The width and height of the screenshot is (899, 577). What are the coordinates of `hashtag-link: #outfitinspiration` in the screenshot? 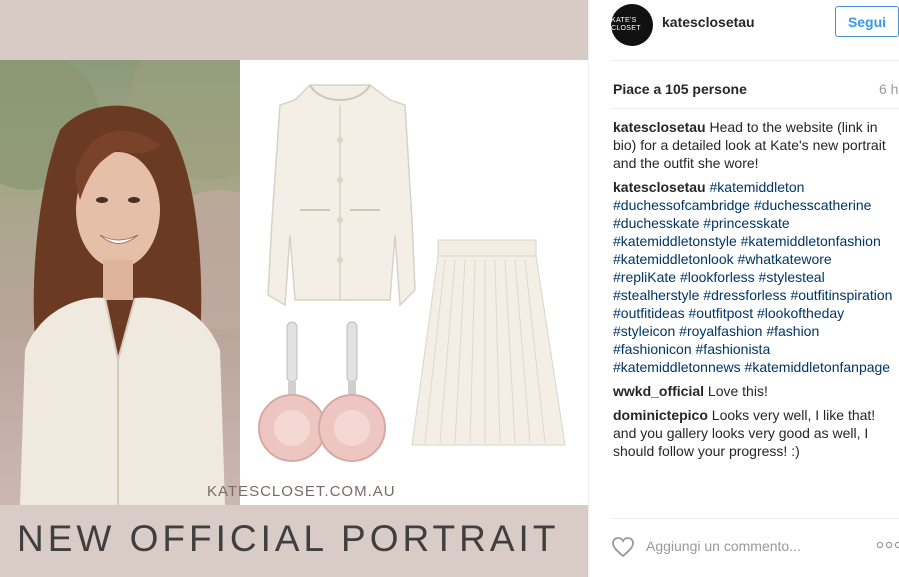 It's located at (841, 295).